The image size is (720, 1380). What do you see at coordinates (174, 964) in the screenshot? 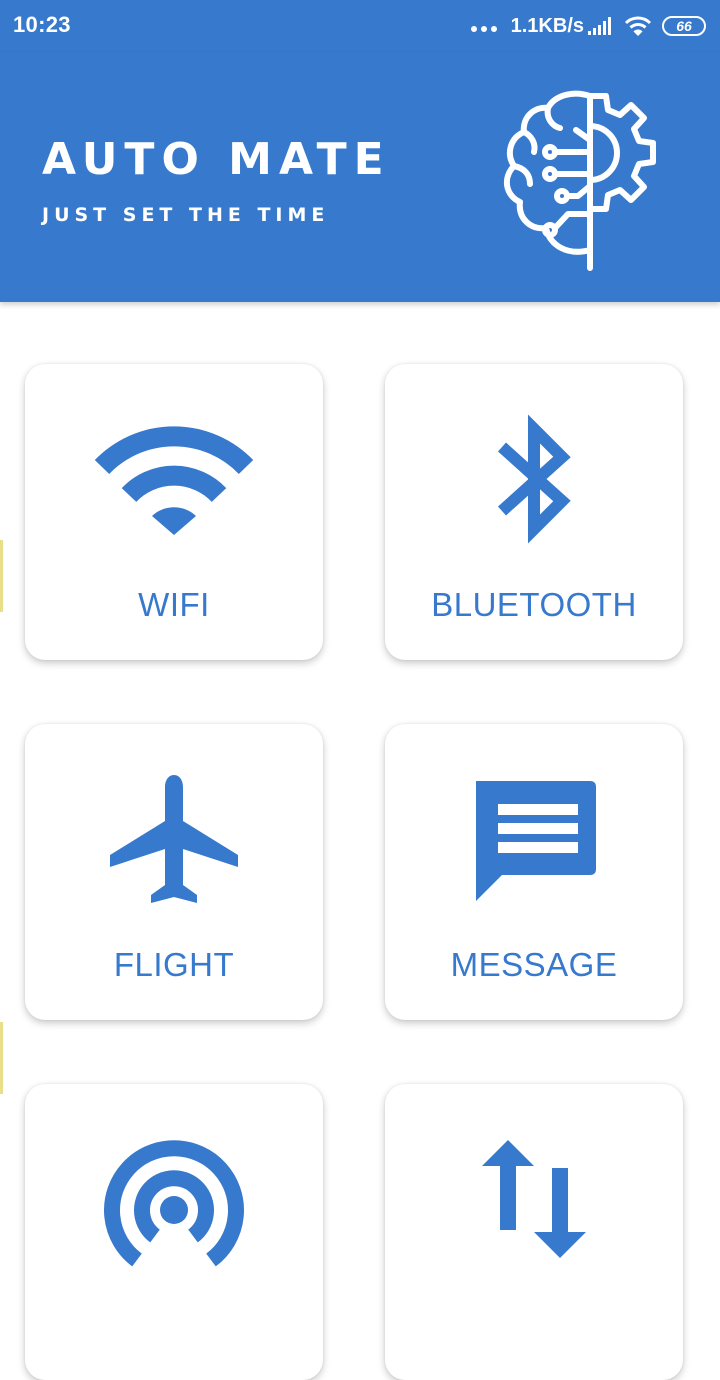
I see `flight-label: FLIGHT` at bounding box center [174, 964].